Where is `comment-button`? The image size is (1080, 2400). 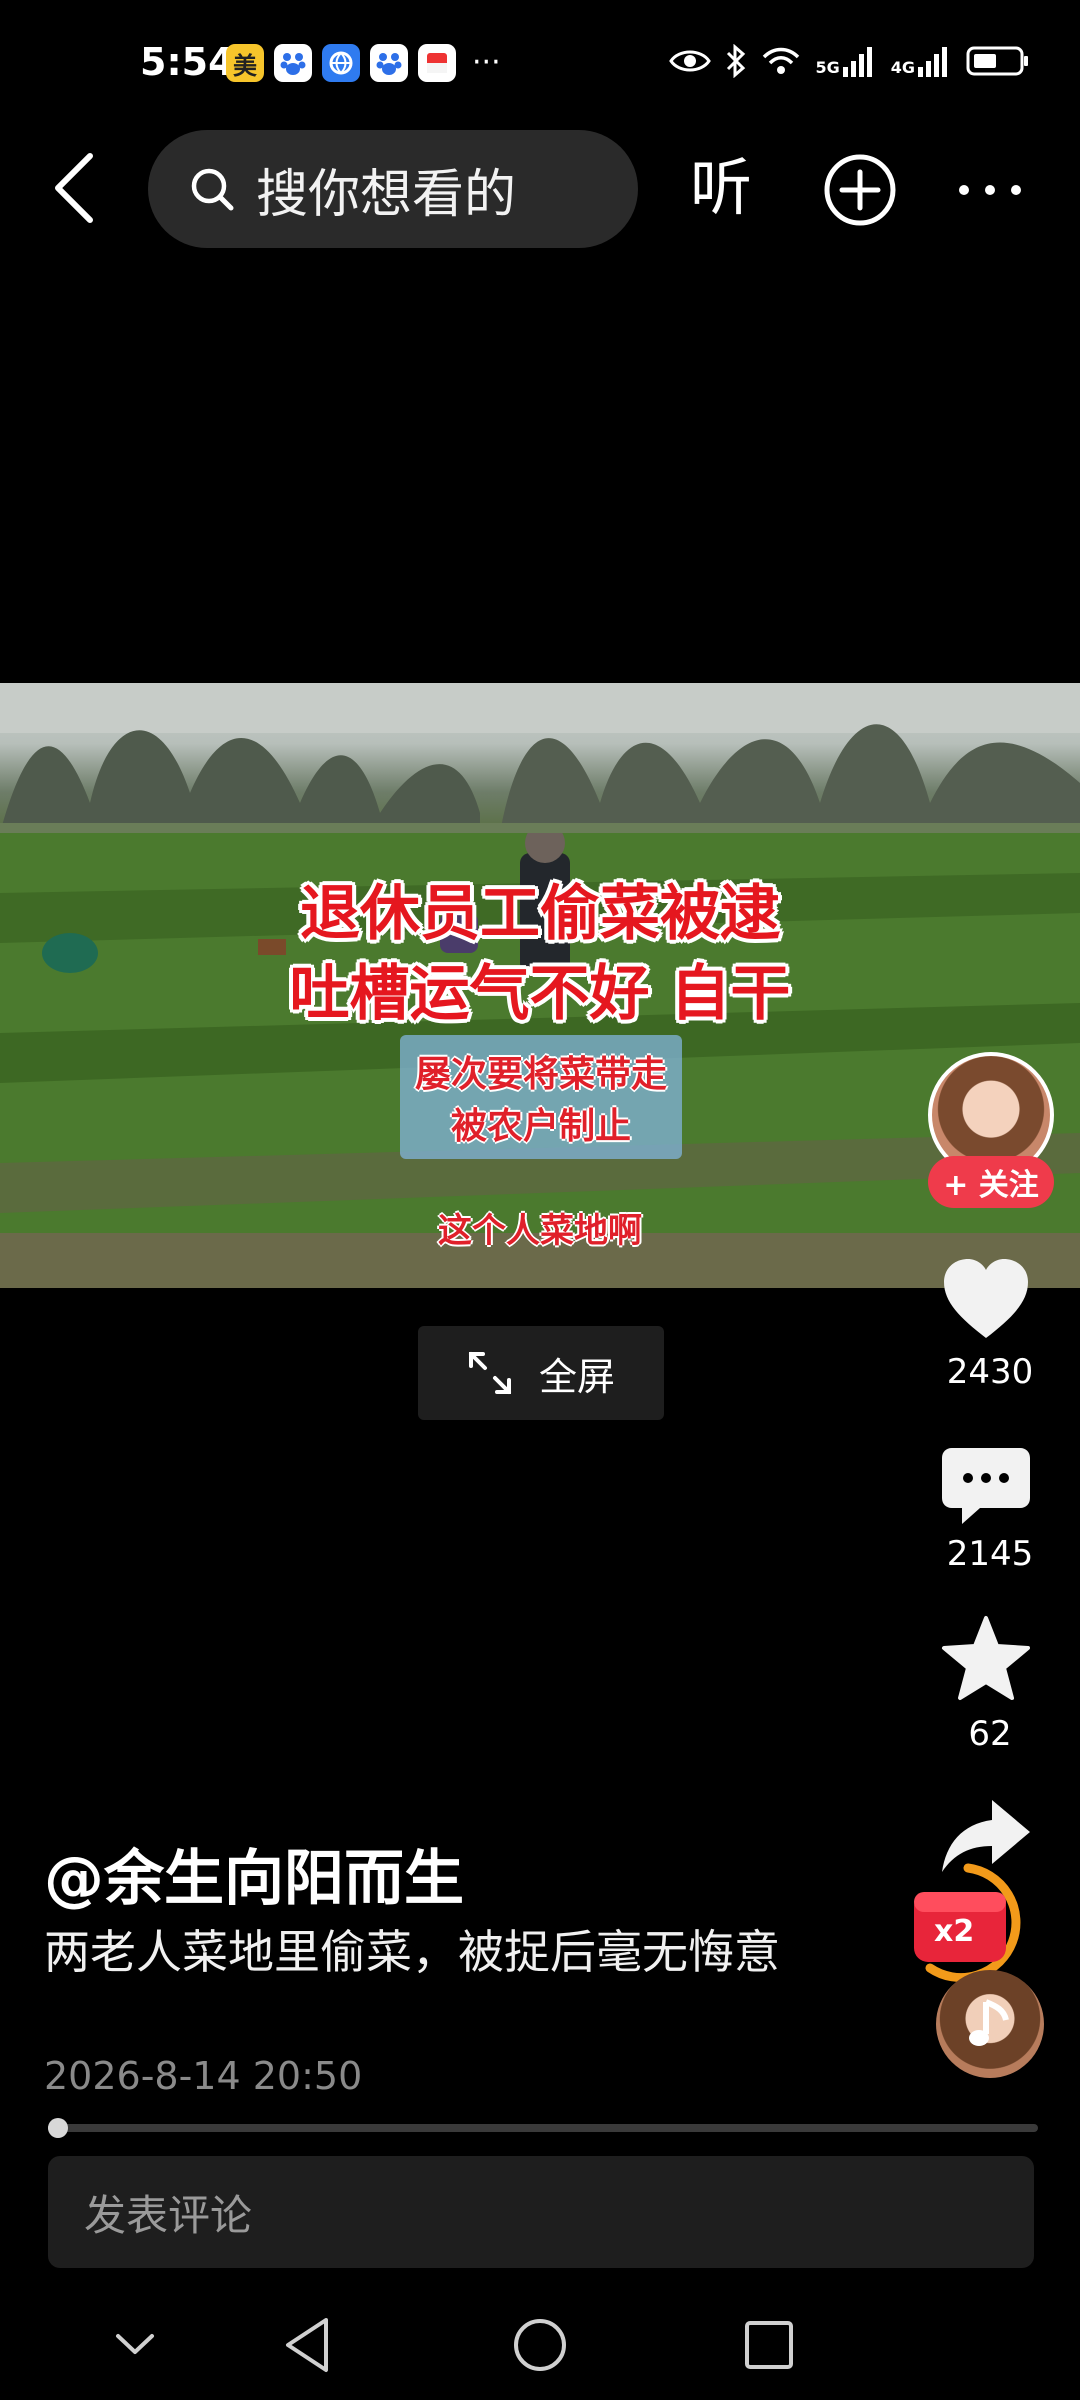
comment-button is located at coordinates (986, 1488).